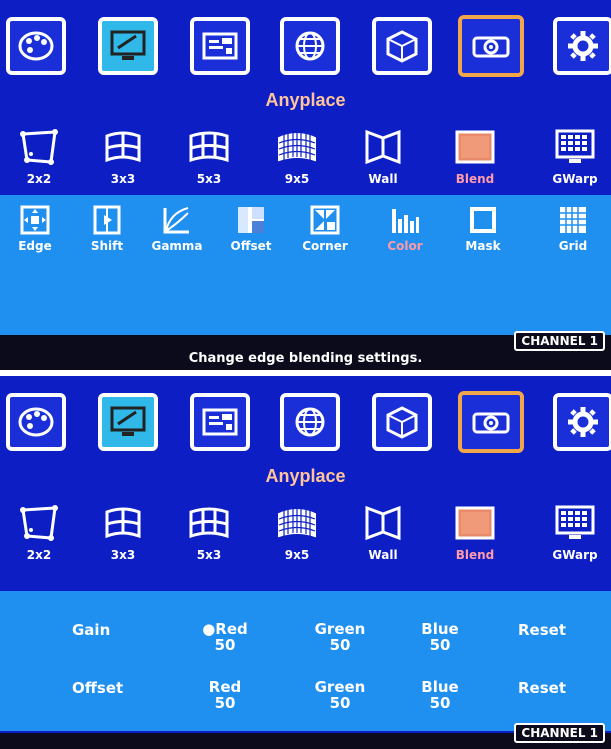 The height and width of the screenshot is (749, 611). I want to click on edge-icon, so click(35, 220).